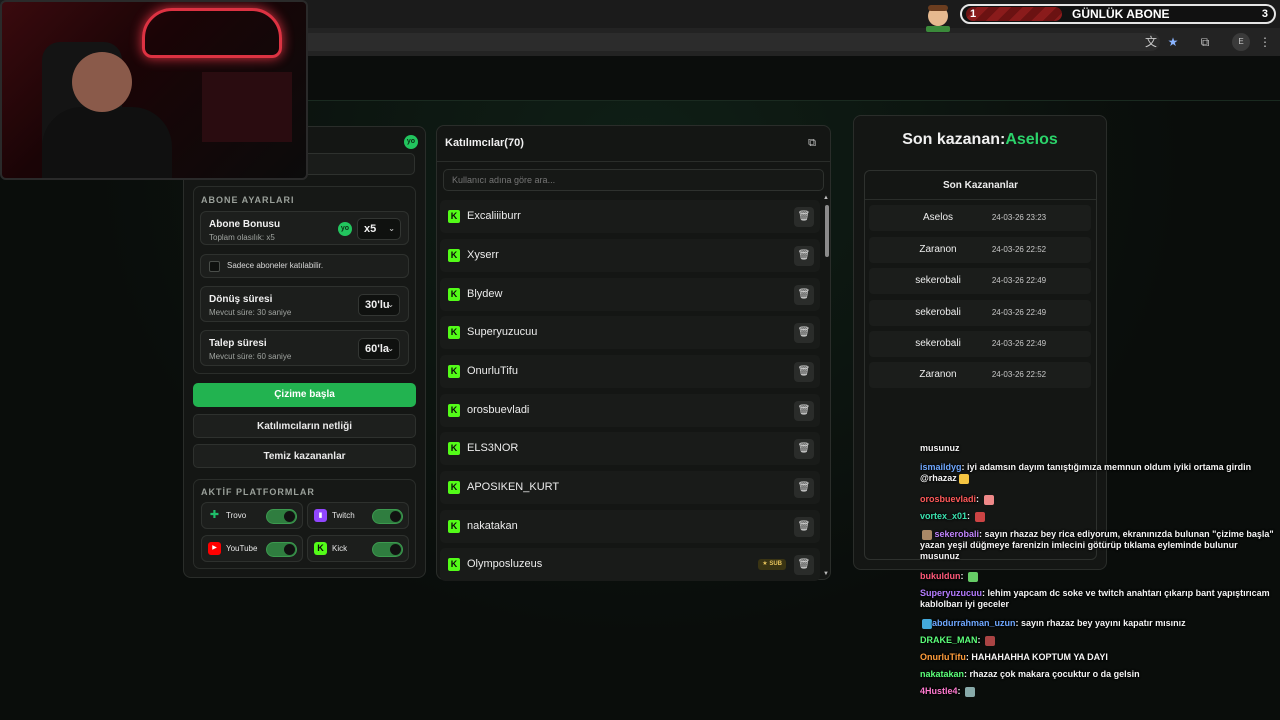 This screenshot has height=720, width=1280. I want to click on scroll-down-icon: ▼, so click(826, 574).